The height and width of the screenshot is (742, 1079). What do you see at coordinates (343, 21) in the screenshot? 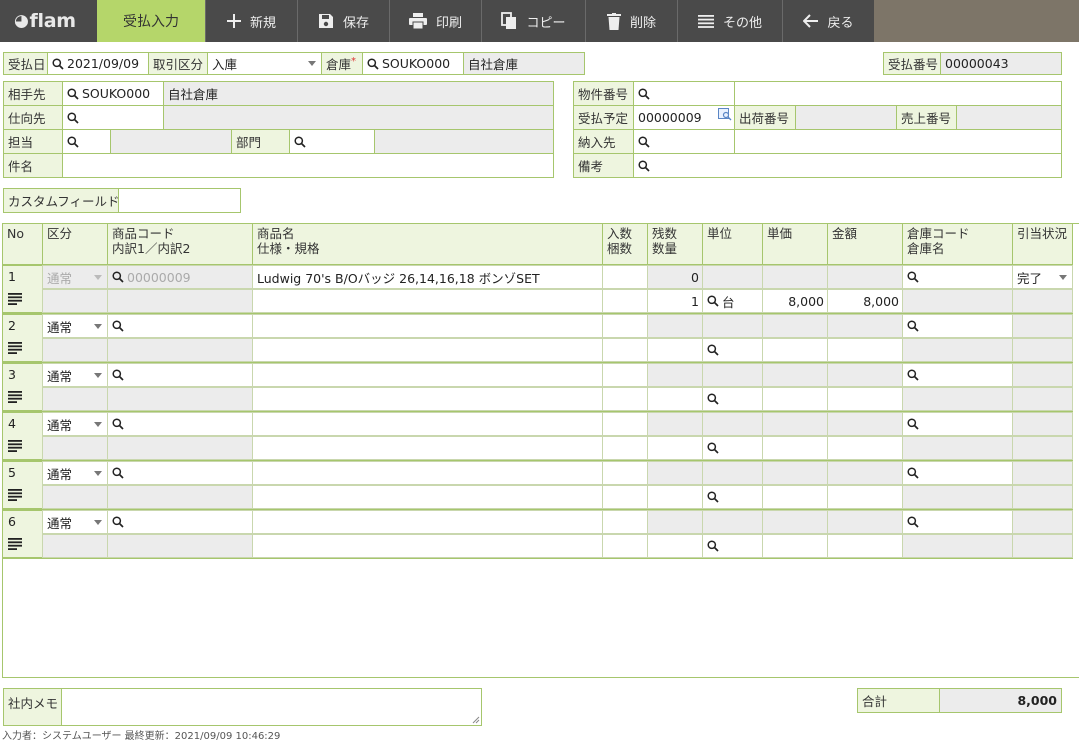
I see `save-button: 保存` at bounding box center [343, 21].